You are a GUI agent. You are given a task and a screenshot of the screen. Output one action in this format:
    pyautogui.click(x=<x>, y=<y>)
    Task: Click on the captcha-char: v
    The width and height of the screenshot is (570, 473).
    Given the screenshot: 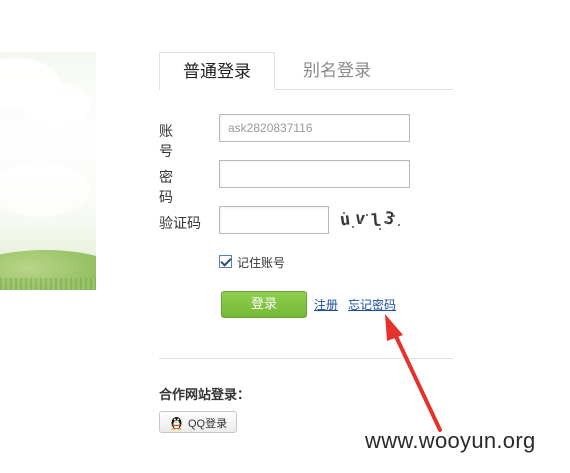 What is the action you would take?
    pyautogui.click(x=360, y=219)
    